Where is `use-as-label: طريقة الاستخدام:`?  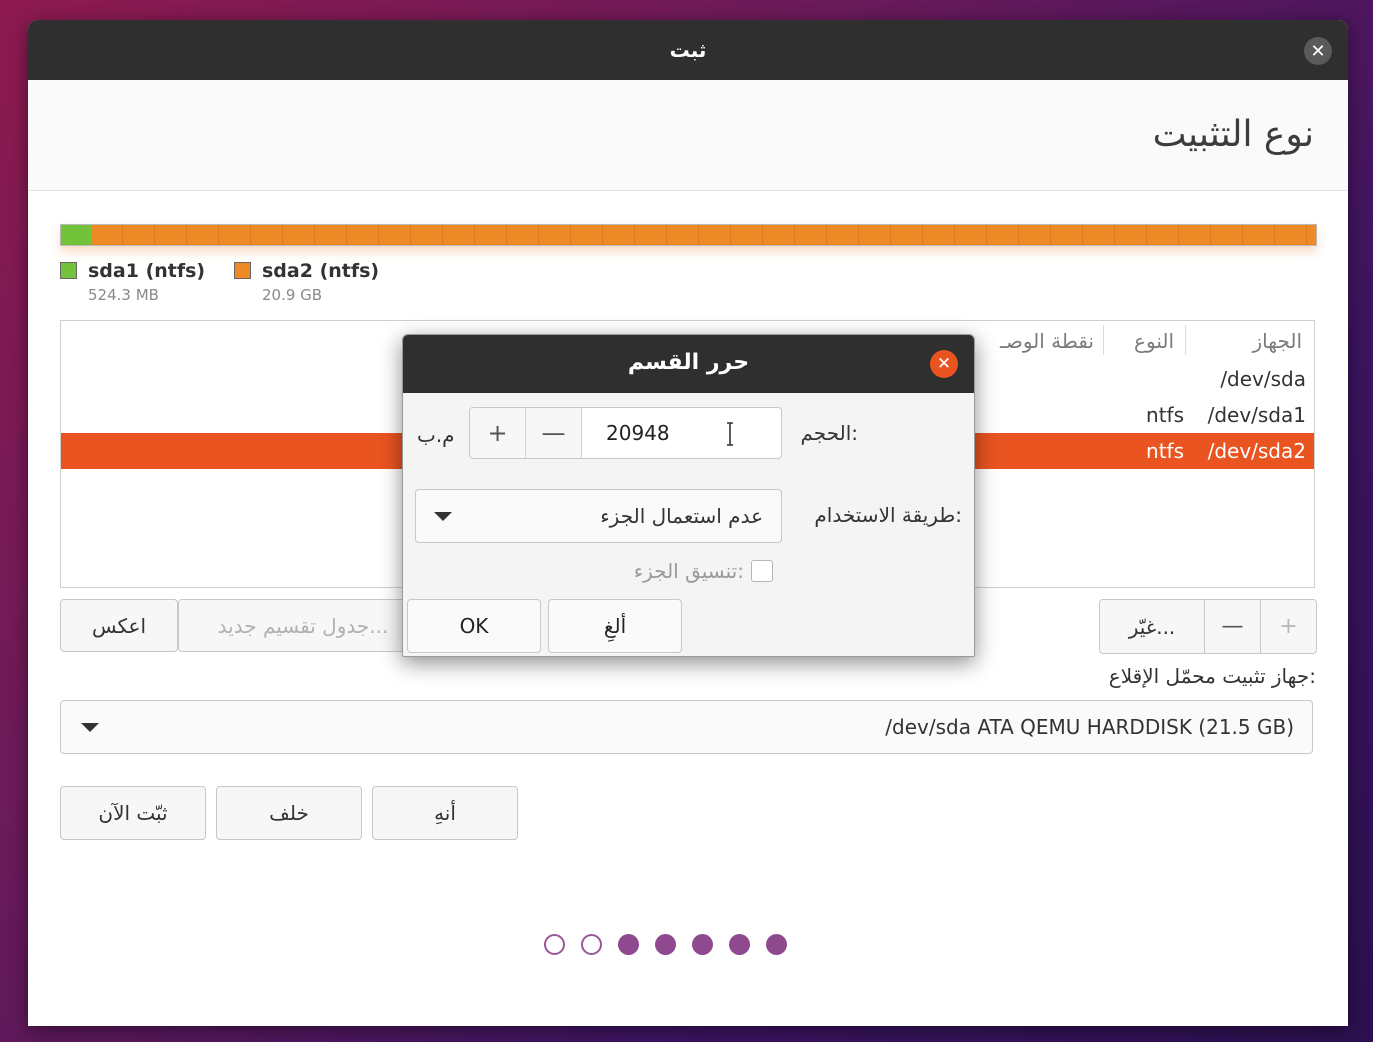 use-as-label: طريقة الاستخدام: is located at coordinates (888, 515).